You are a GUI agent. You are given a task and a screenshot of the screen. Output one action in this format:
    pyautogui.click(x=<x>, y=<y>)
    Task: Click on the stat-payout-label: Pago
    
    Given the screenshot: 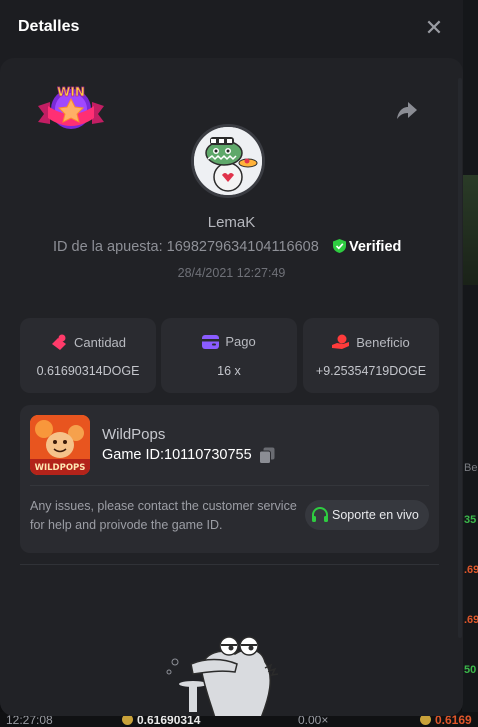 What is the action you would take?
    pyautogui.click(x=240, y=341)
    